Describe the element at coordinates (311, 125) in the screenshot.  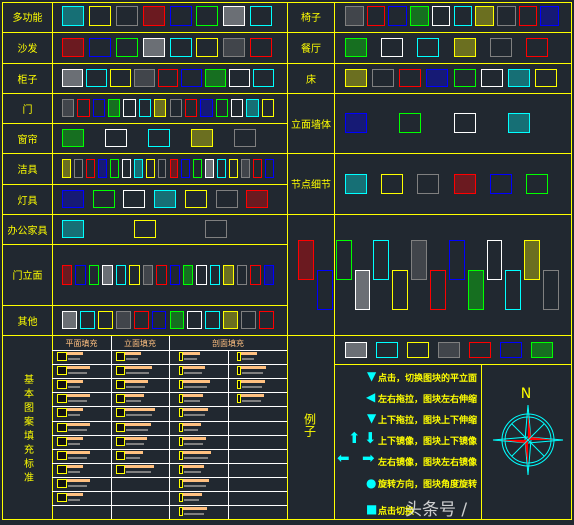
I see `label-wall-elevation: 立面墙体` at that location.